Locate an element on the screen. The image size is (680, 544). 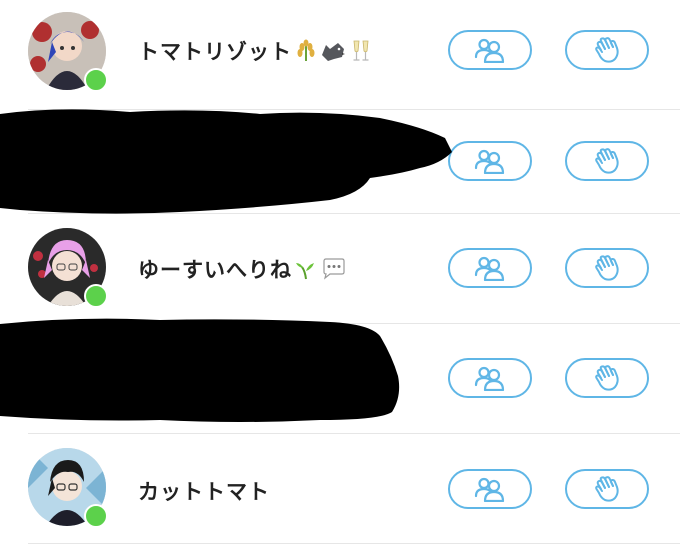
username: カットトマト is located at coordinates (204, 491).